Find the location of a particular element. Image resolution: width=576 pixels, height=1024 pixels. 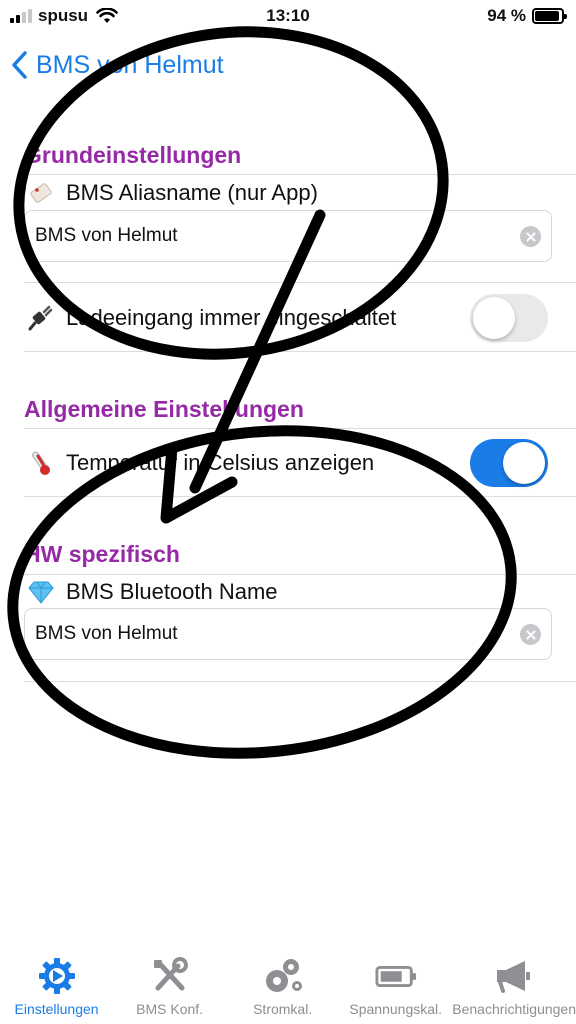

temperature-row: Temperatur in Celsius anzeigen is located at coordinates (200, 463).